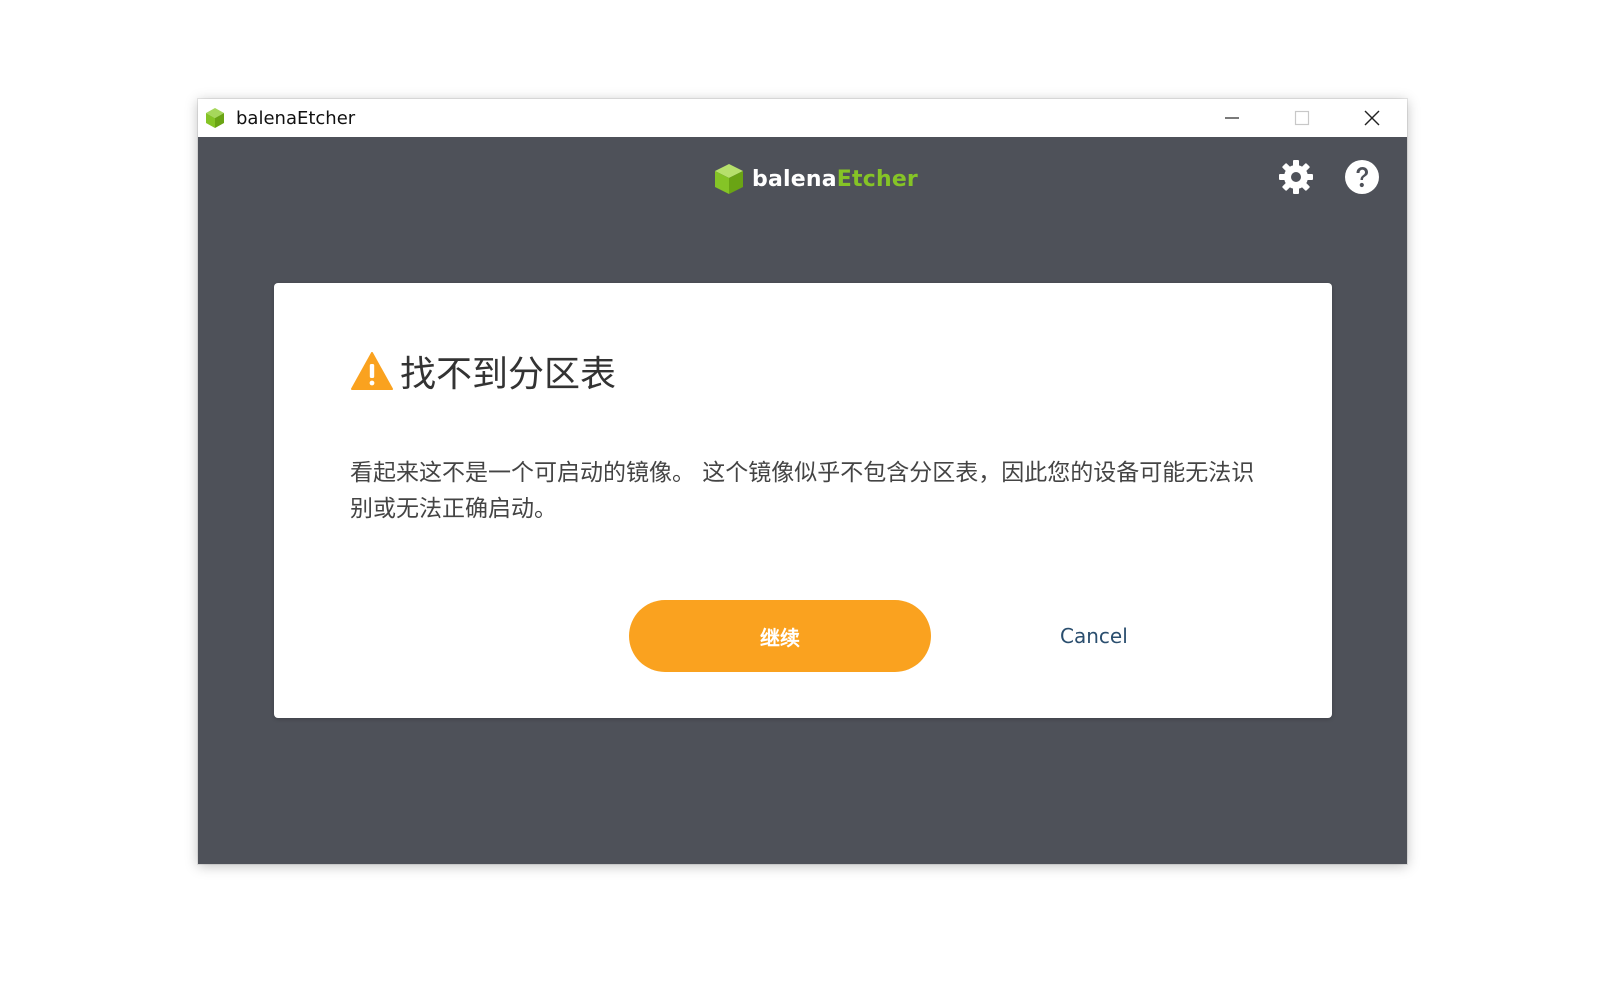  I want to click on warning-icon, so click(372, 371).